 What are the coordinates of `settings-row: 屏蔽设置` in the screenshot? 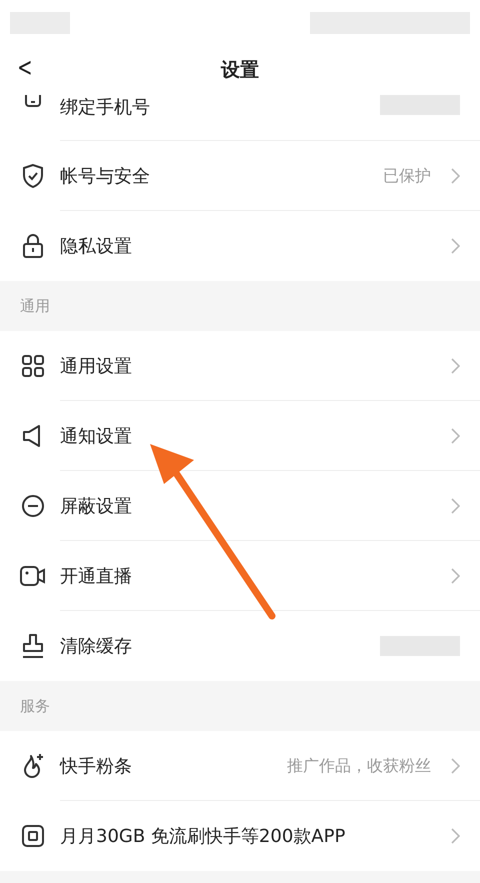 It's located at (240, 506).